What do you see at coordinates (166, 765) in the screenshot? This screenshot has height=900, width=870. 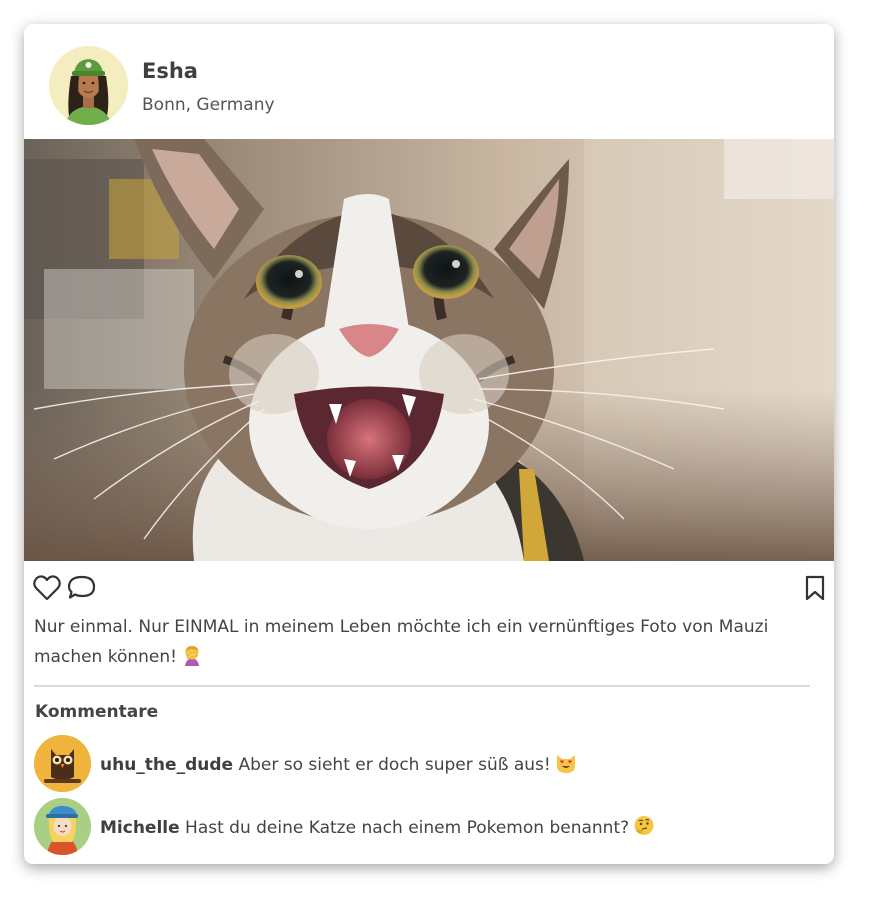 I see `comment-username: uhu_the_dude` at bounding box center [166, 765].